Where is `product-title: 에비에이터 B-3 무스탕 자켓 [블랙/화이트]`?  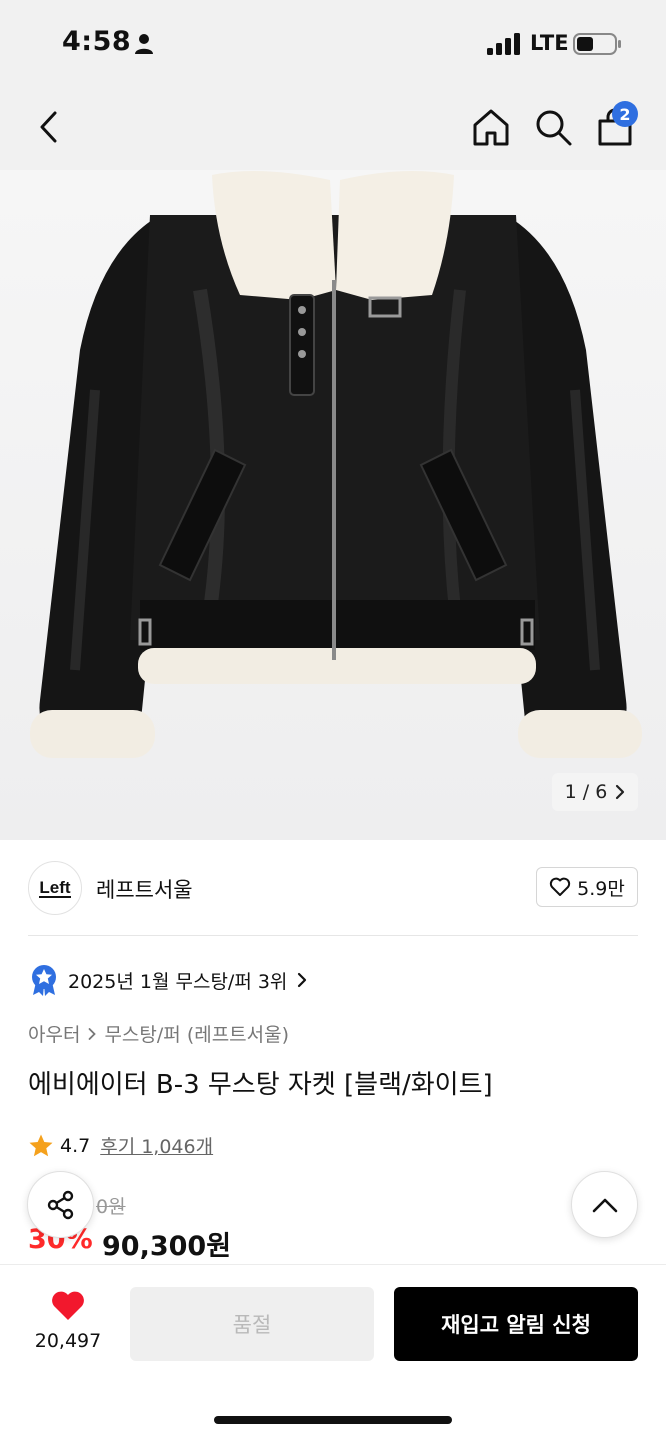
product-title: 에비에이터 B-3 무스탕 자켓 [블랙/화이트] is located at coordinates (260, 1085).